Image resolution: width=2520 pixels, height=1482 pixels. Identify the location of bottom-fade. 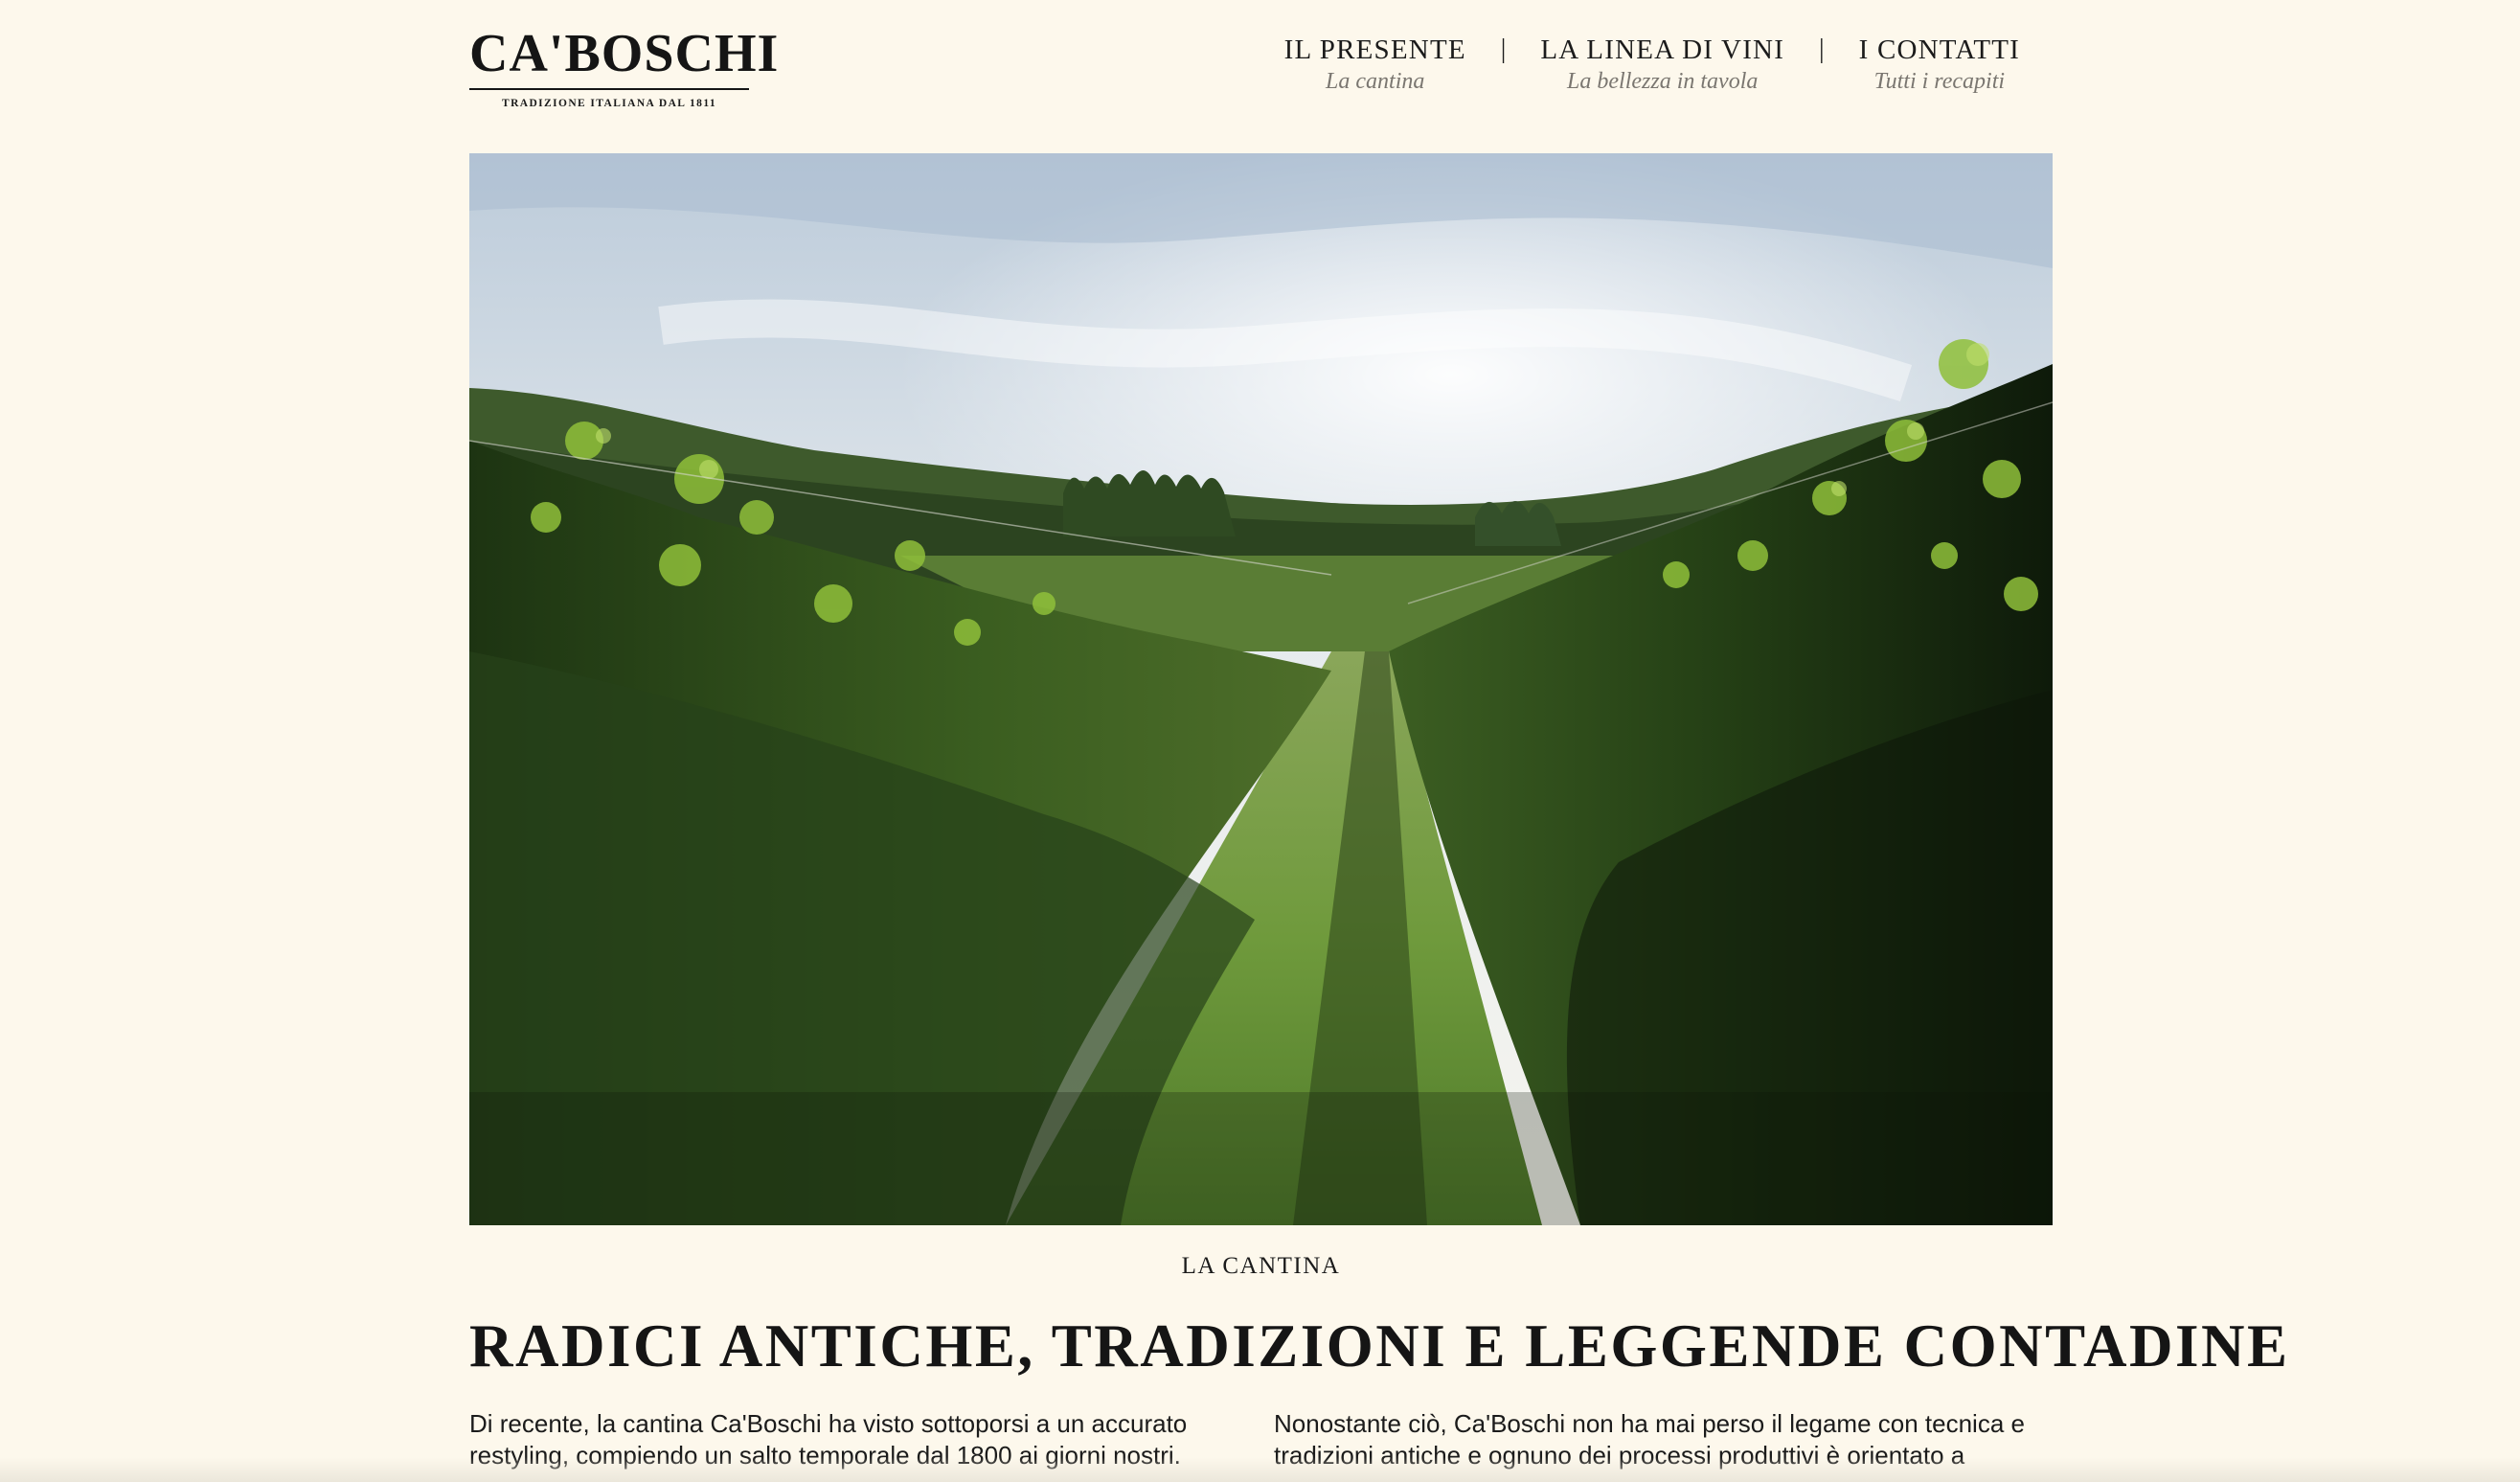
(1260, 1469).